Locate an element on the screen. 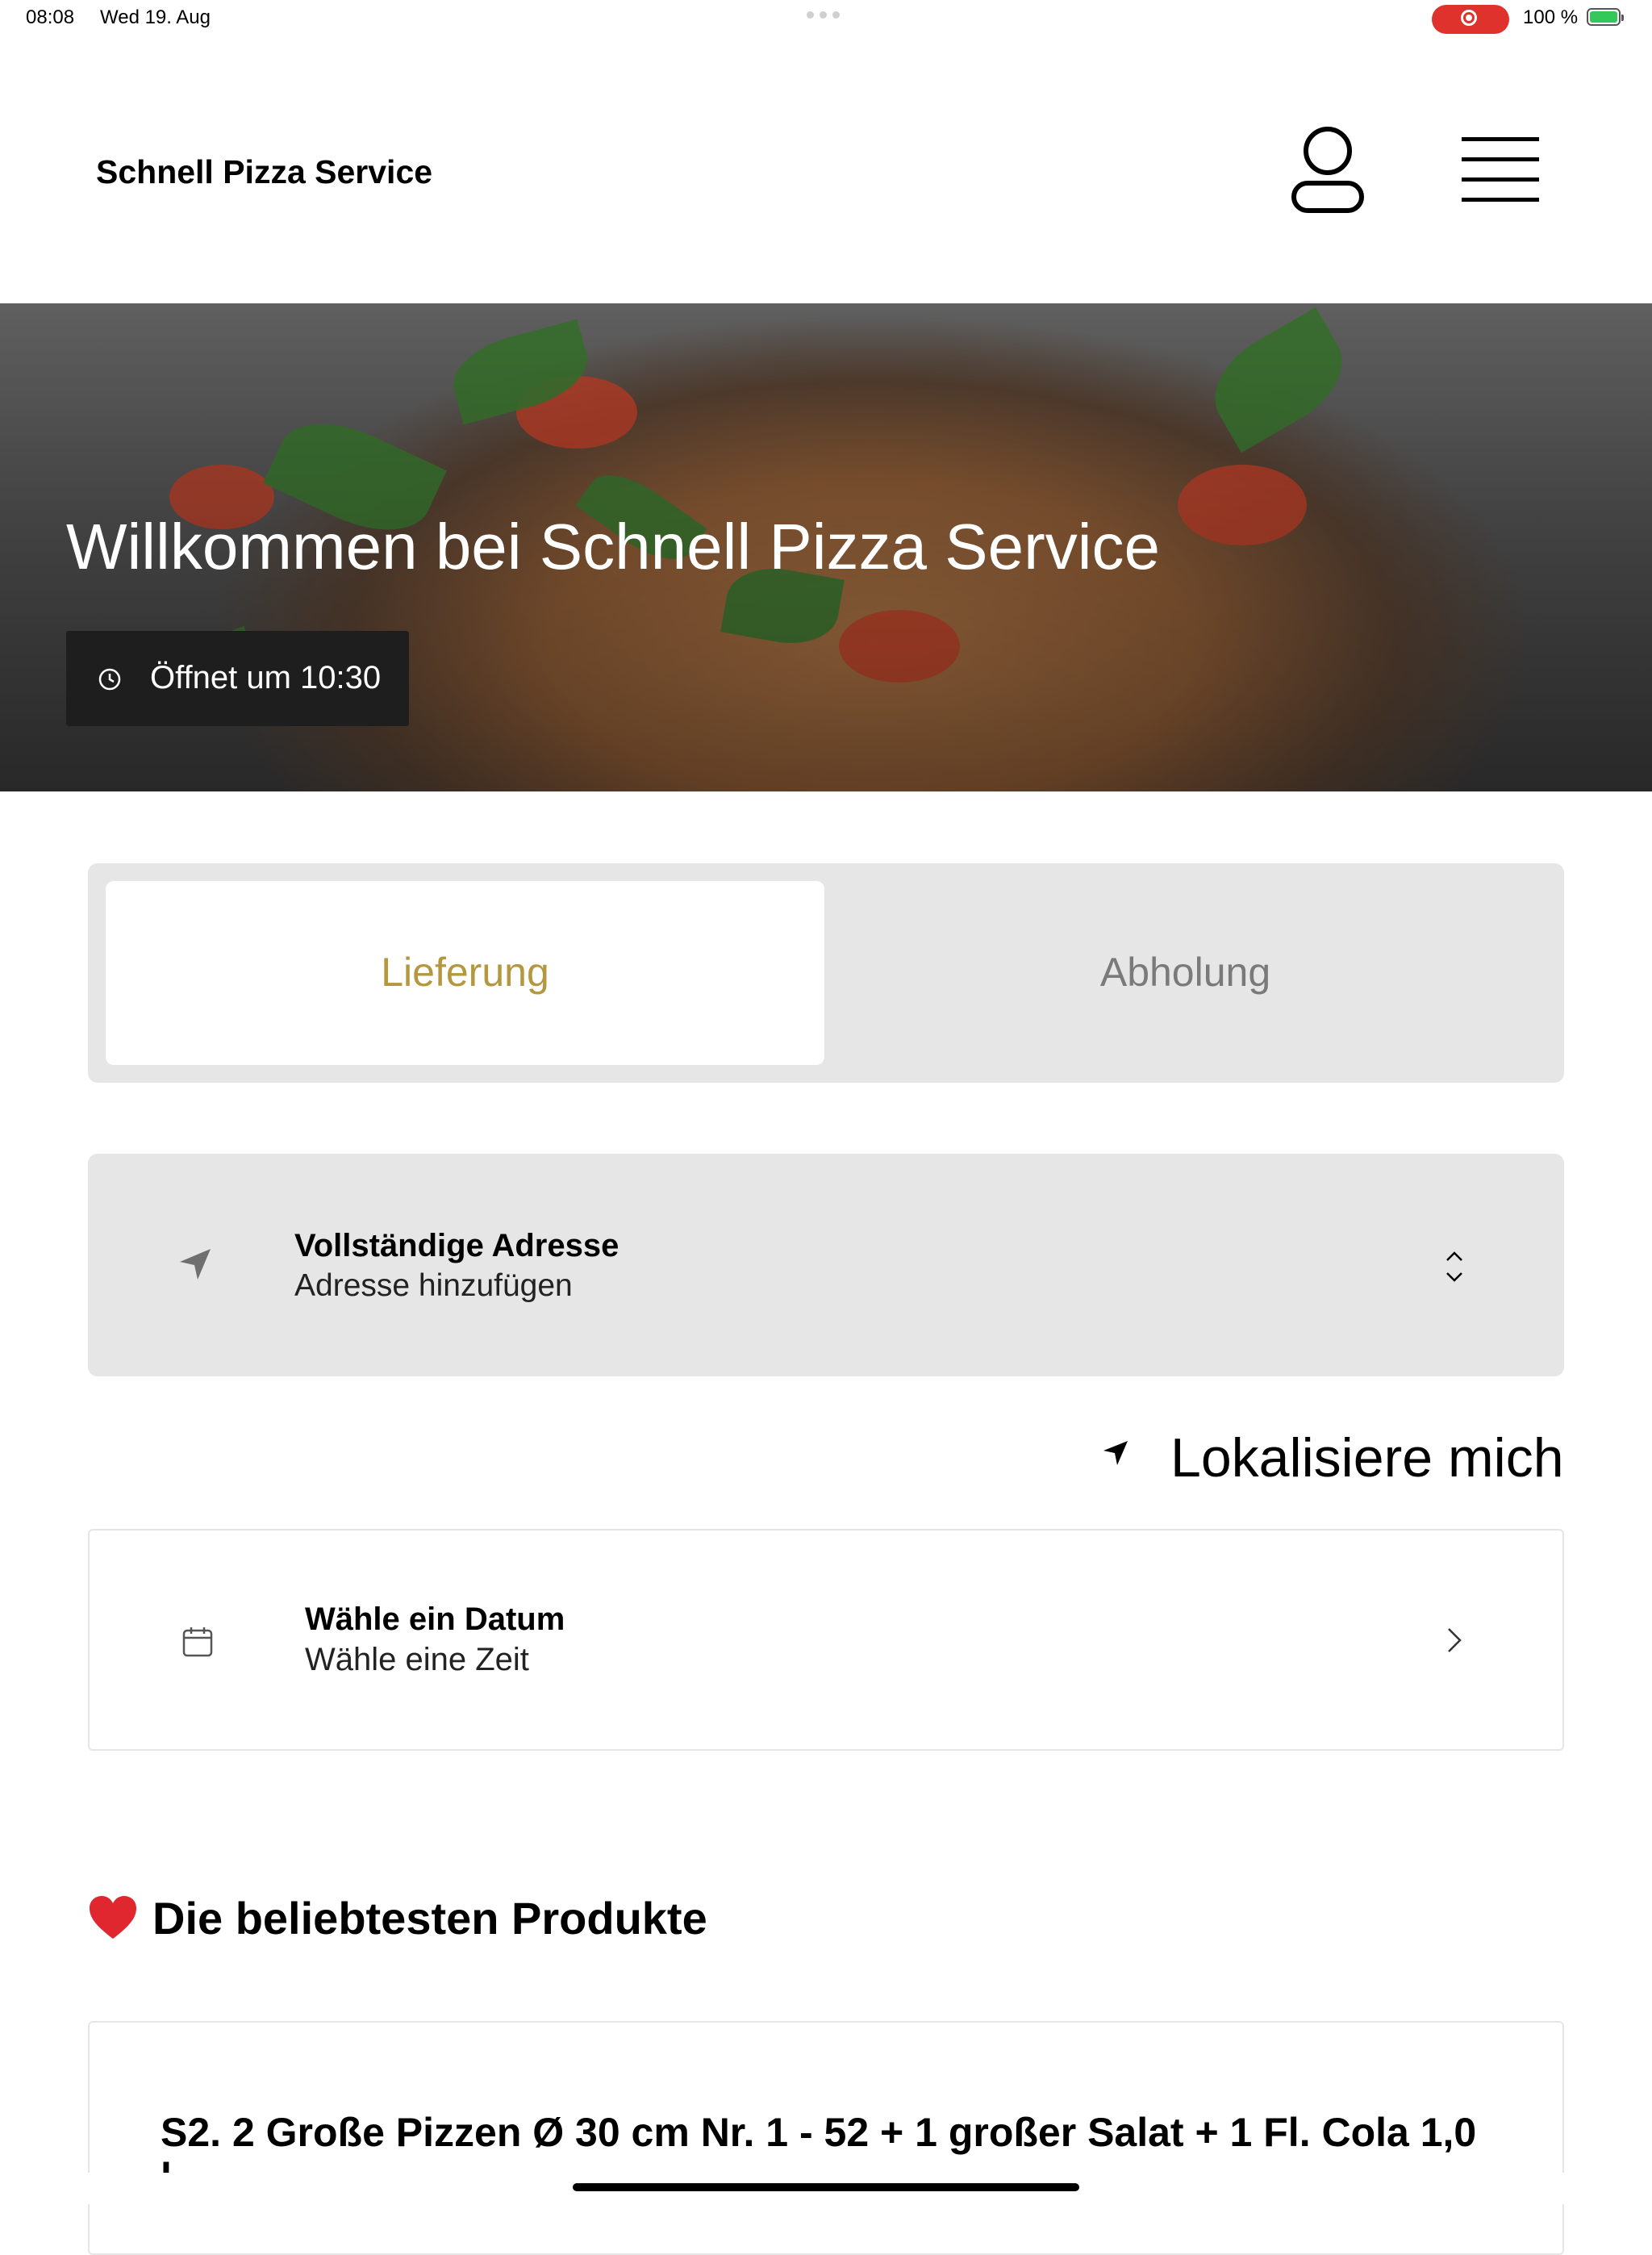 Image resolution: width=1652 pixels, height=2255 pixels. order-mode-switch: Lieferung Abholung is located at coordinates (826, 973).